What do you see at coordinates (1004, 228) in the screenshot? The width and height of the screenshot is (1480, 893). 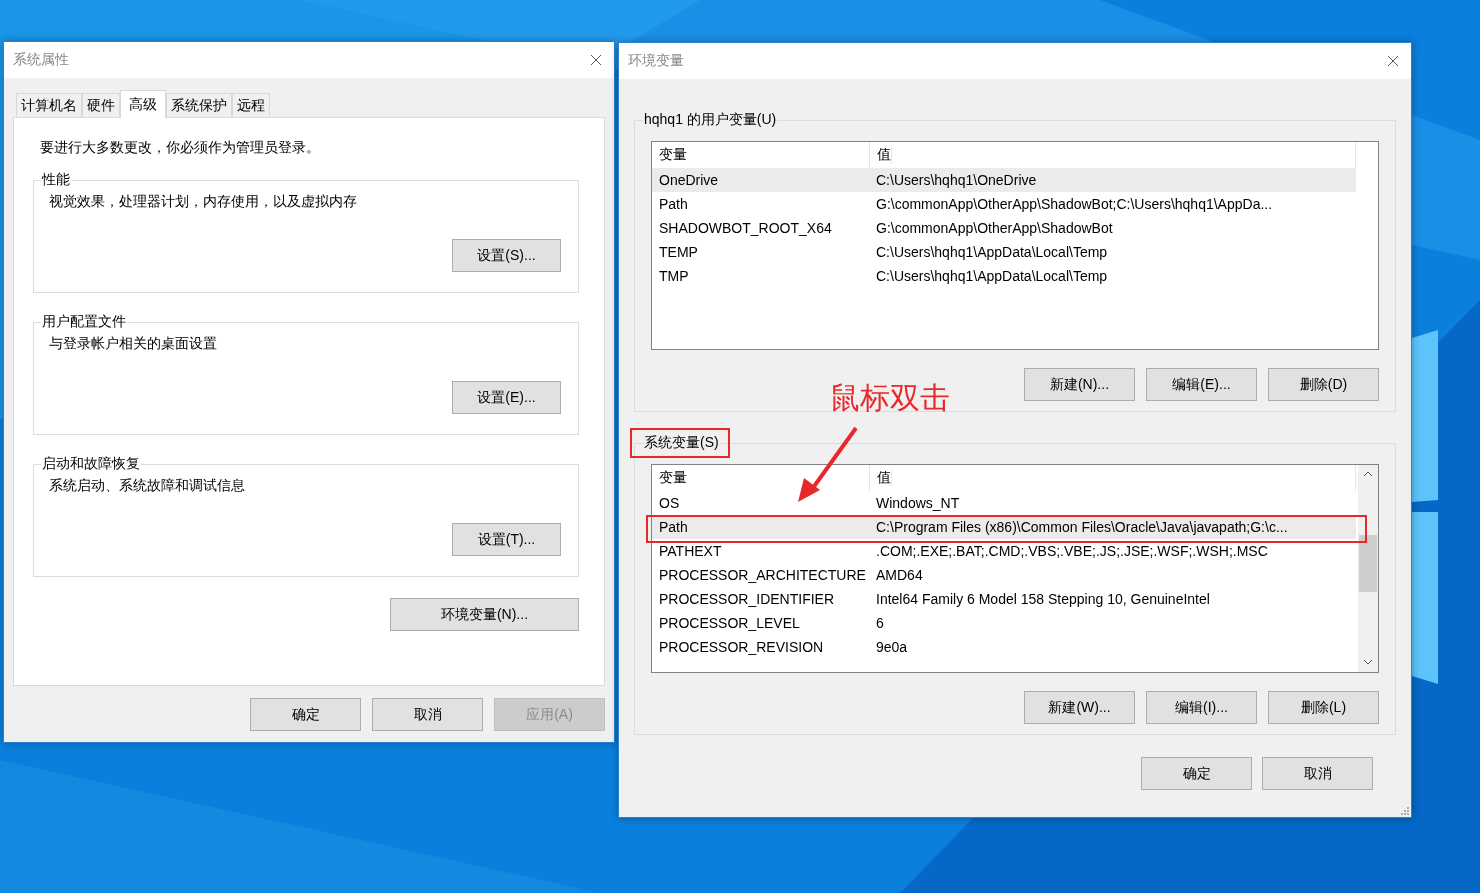 I see `variable-row: SHADOWBOT_ROOT_X64 G:\commonApp\OtherApp\ShadowBot` at bounding box center [1004, 228].